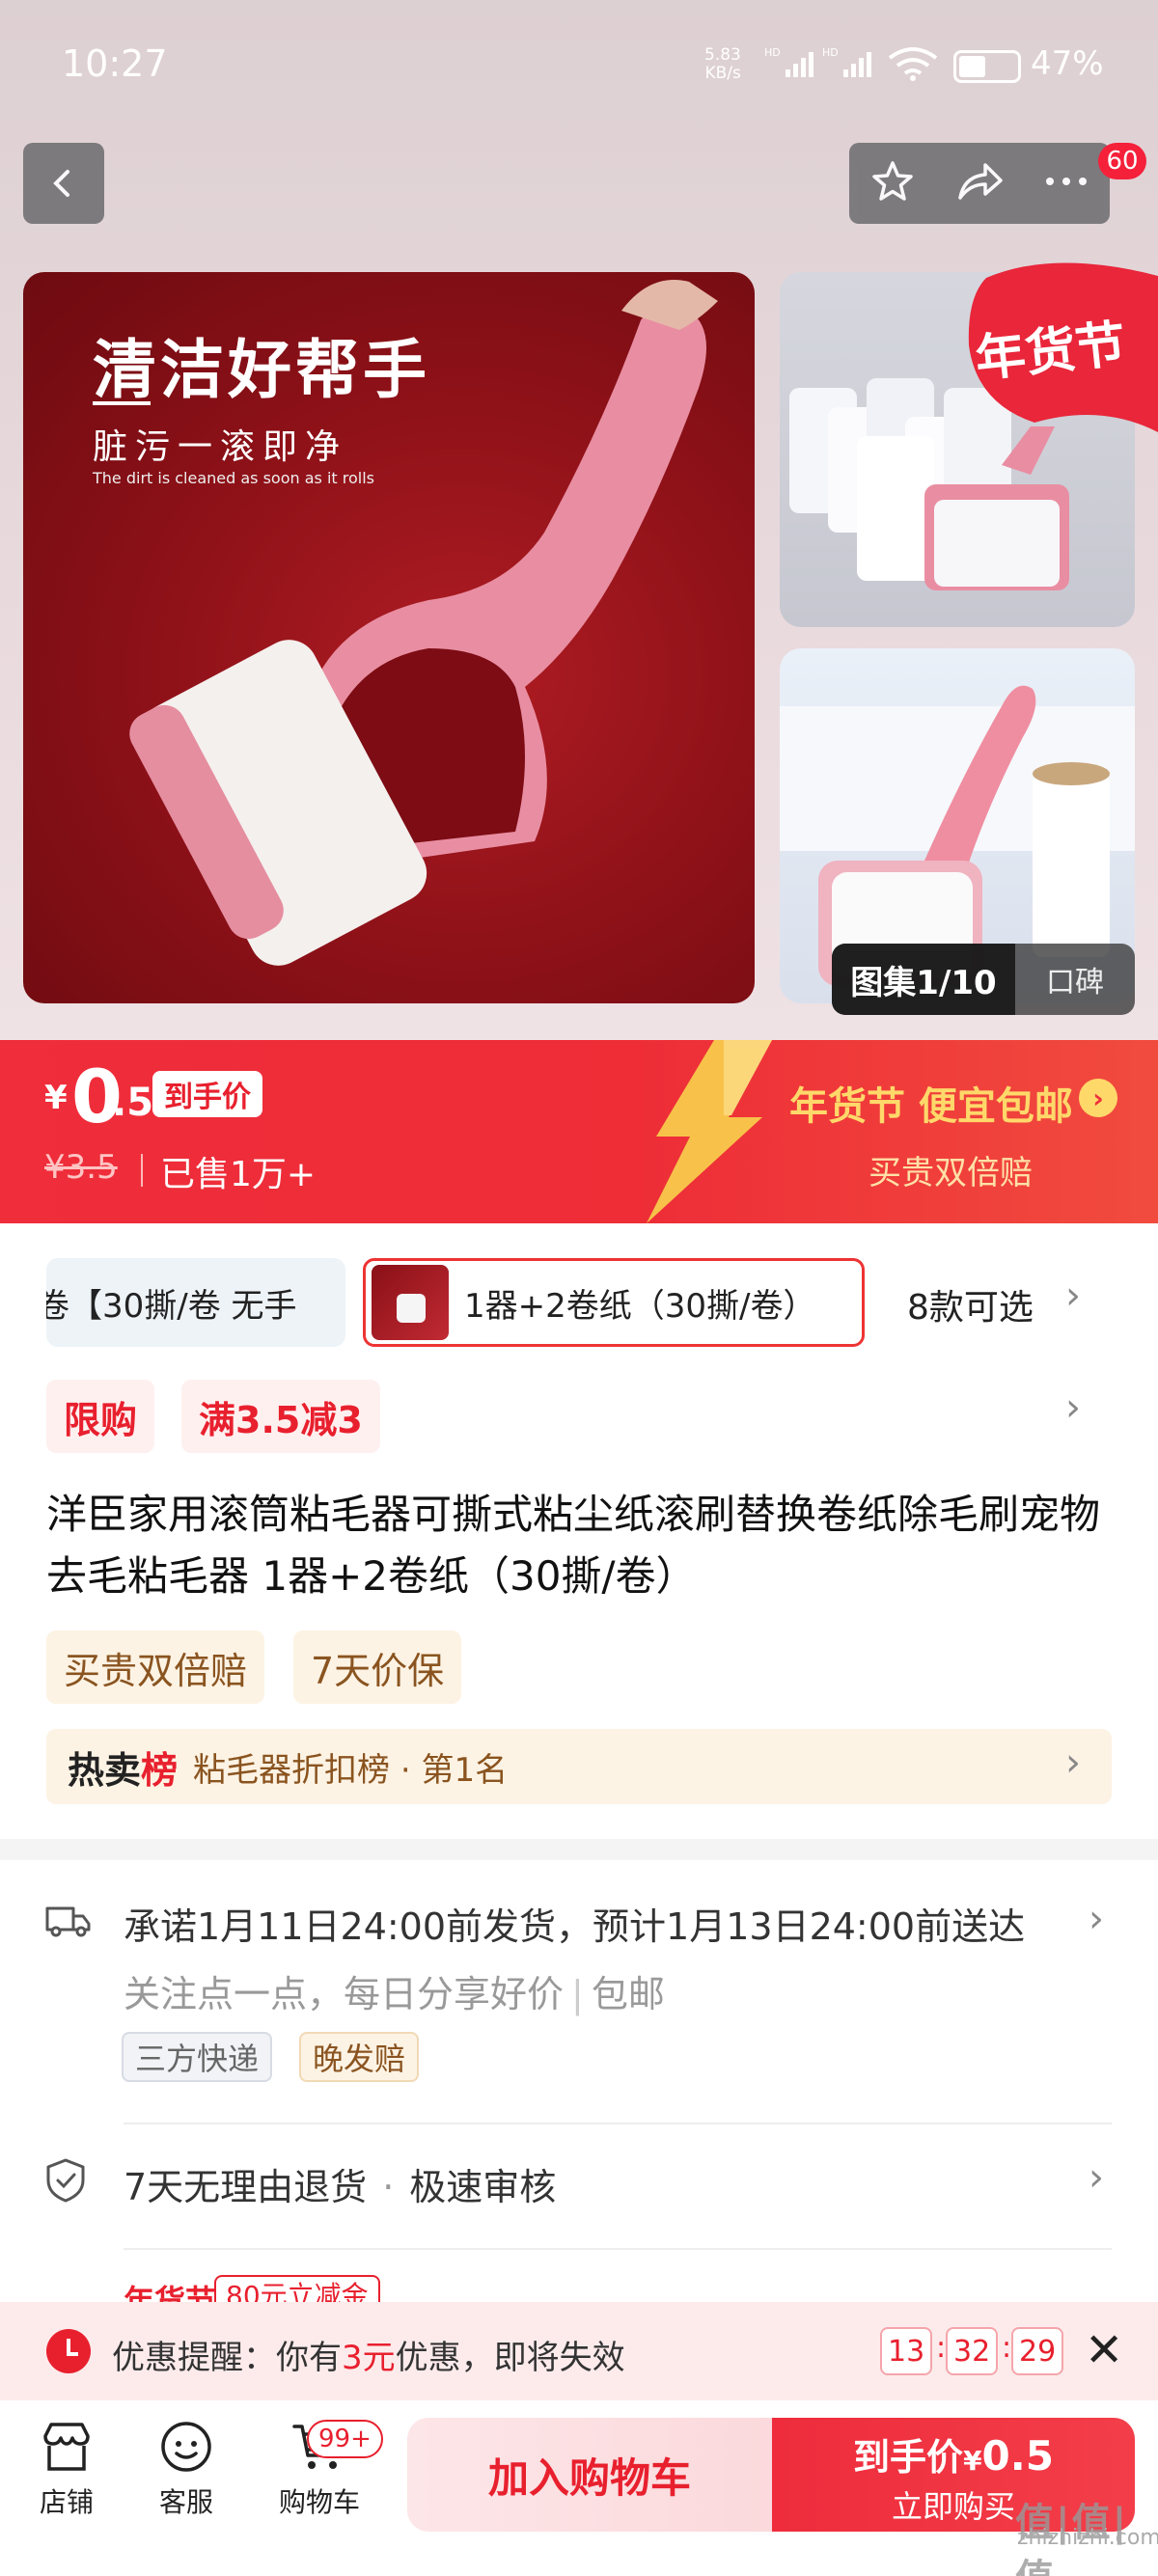 The height and width of the screenshot is (2576, 1158). What do you see at coordinates (579, 1131) in the screenshot?
I see `price-banner: ¥ 0 .5 到手价 ¥3.5 已售1万+ 年货节 便宜包邮 › 买贵双倍赔` at bounding box center [579, 1131].